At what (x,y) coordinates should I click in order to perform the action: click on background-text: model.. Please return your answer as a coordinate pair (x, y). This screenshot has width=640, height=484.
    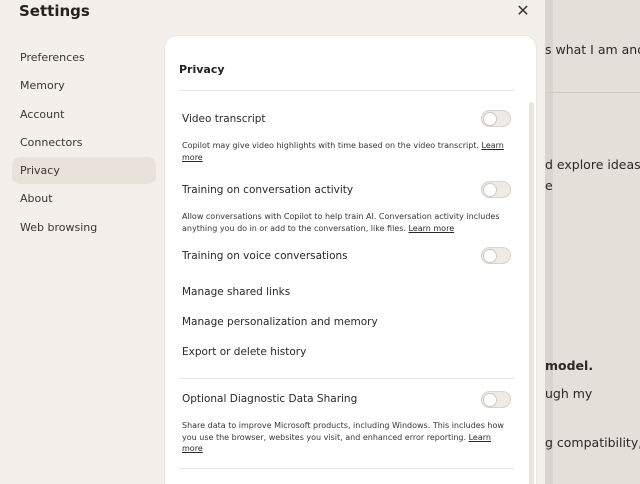
    Looking at the image, I should click on (569, 365).